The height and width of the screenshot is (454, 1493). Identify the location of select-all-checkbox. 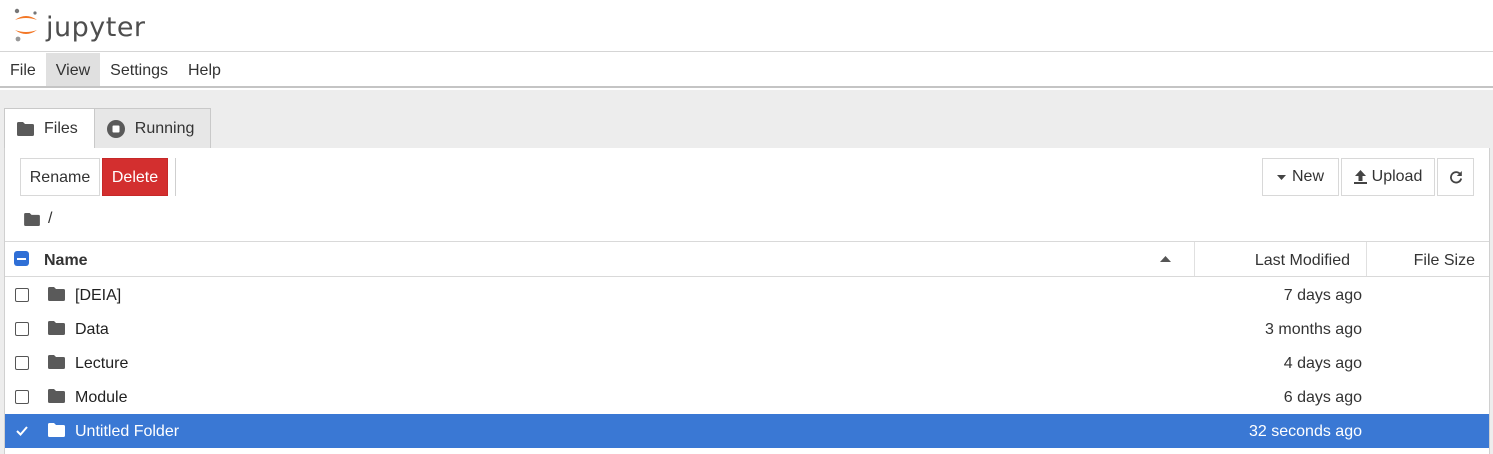
(21, 258).